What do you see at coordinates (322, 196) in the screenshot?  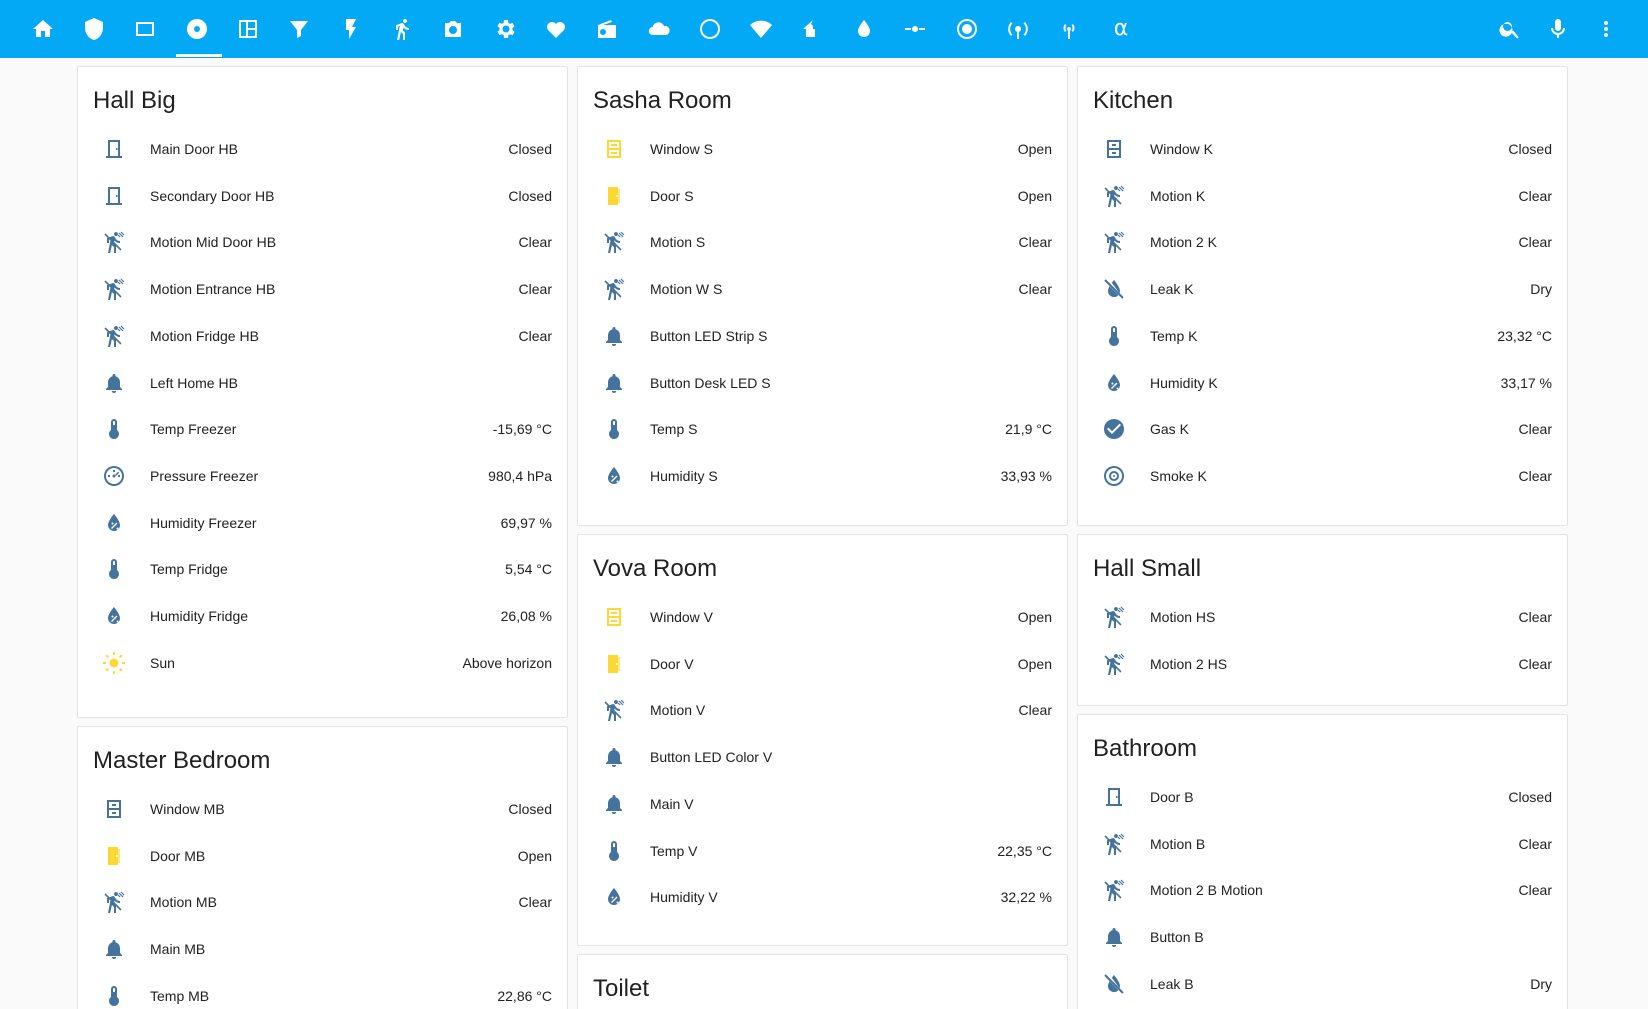 I see `entity-row: Secondary Door HB Closed` at bounding box center [322, 196].